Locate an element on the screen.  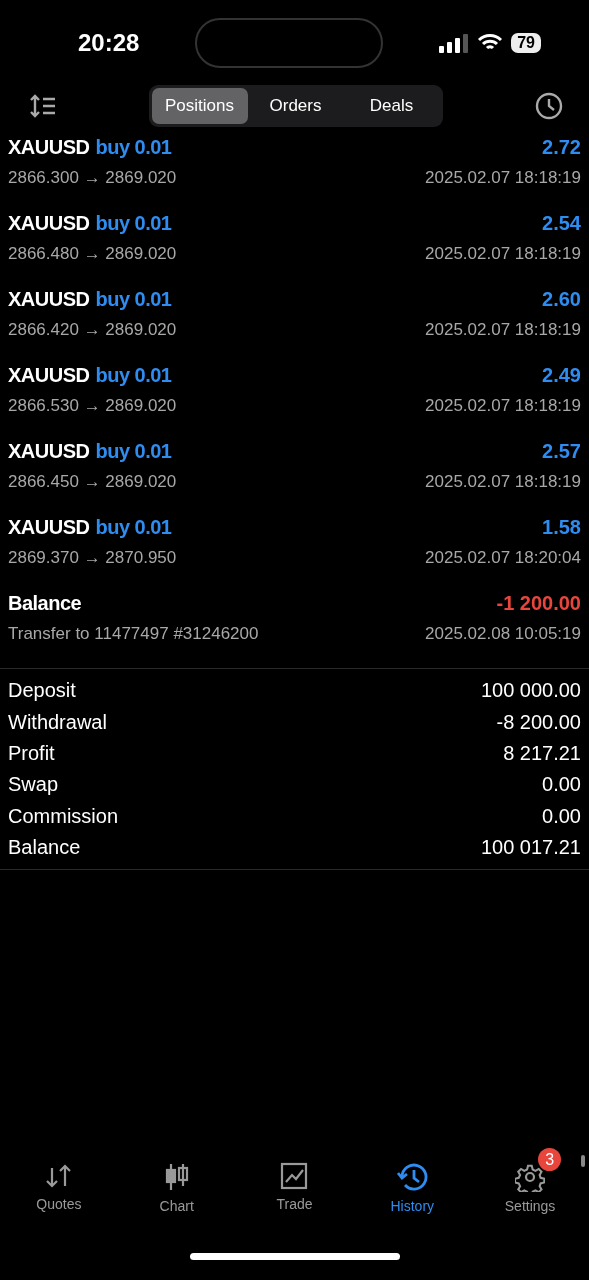
tab-bar-item: Trade is located at coordinates (294, 1190).